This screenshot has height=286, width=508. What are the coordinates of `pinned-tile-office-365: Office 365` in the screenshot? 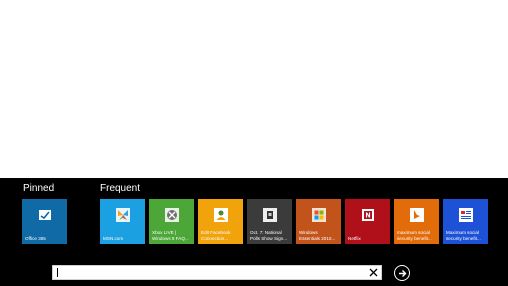 It's located at (44, 221).